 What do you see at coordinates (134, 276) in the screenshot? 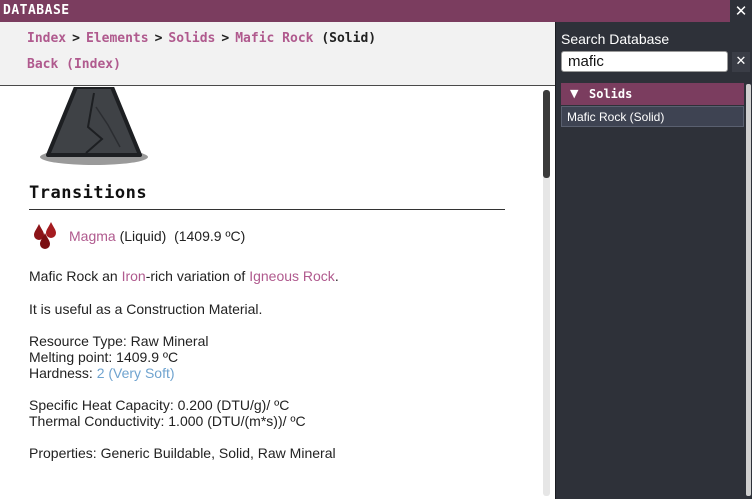
I see `iron-link: Iron` at bounding box center [134, 276].